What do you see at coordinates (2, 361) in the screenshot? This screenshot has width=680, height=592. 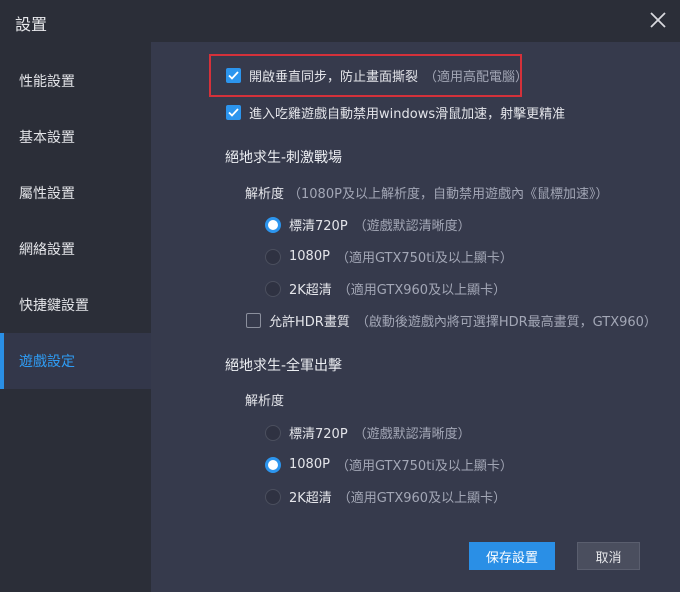 I see `active-indicator` at bounding box center [2, 361].